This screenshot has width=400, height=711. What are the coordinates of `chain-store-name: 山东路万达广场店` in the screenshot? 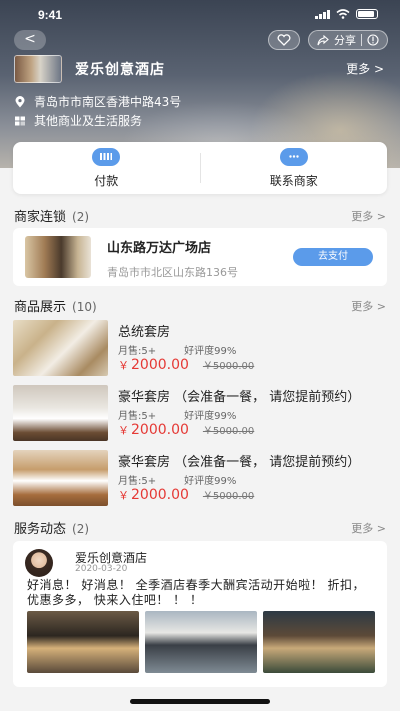 It's located at (159, 248).